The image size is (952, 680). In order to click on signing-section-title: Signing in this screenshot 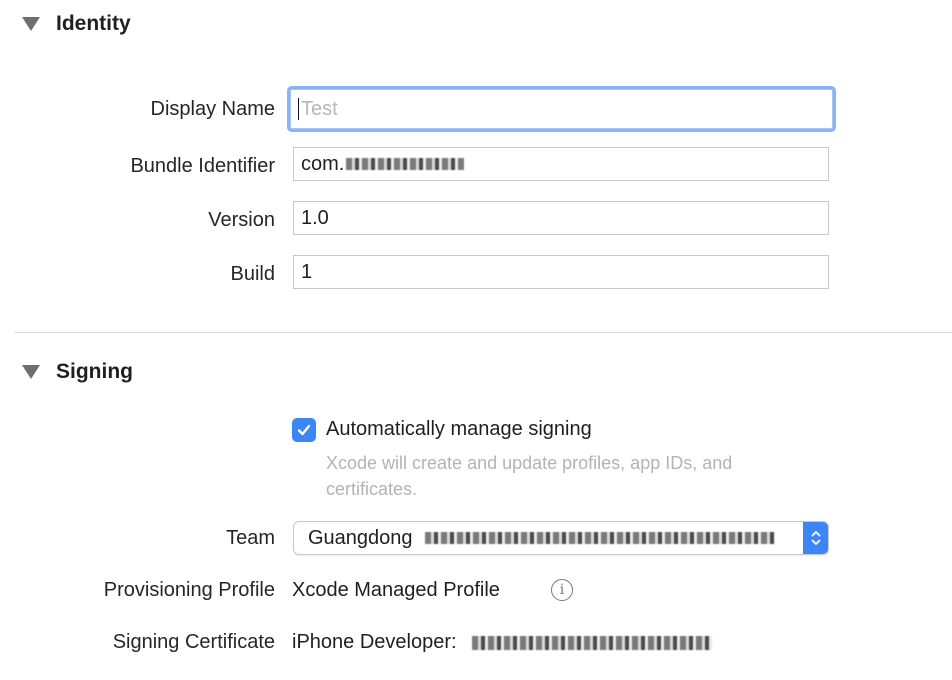, I will do `click(94, 371)`.